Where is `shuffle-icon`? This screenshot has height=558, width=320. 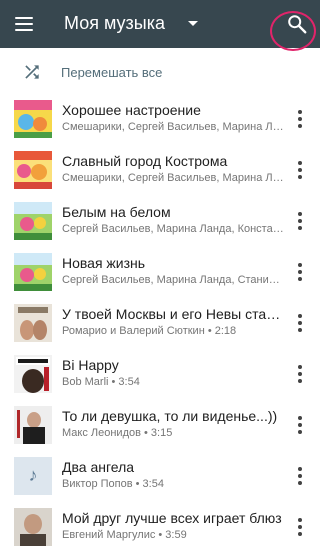
shuffle-icon is located at coordinates (32, 72).